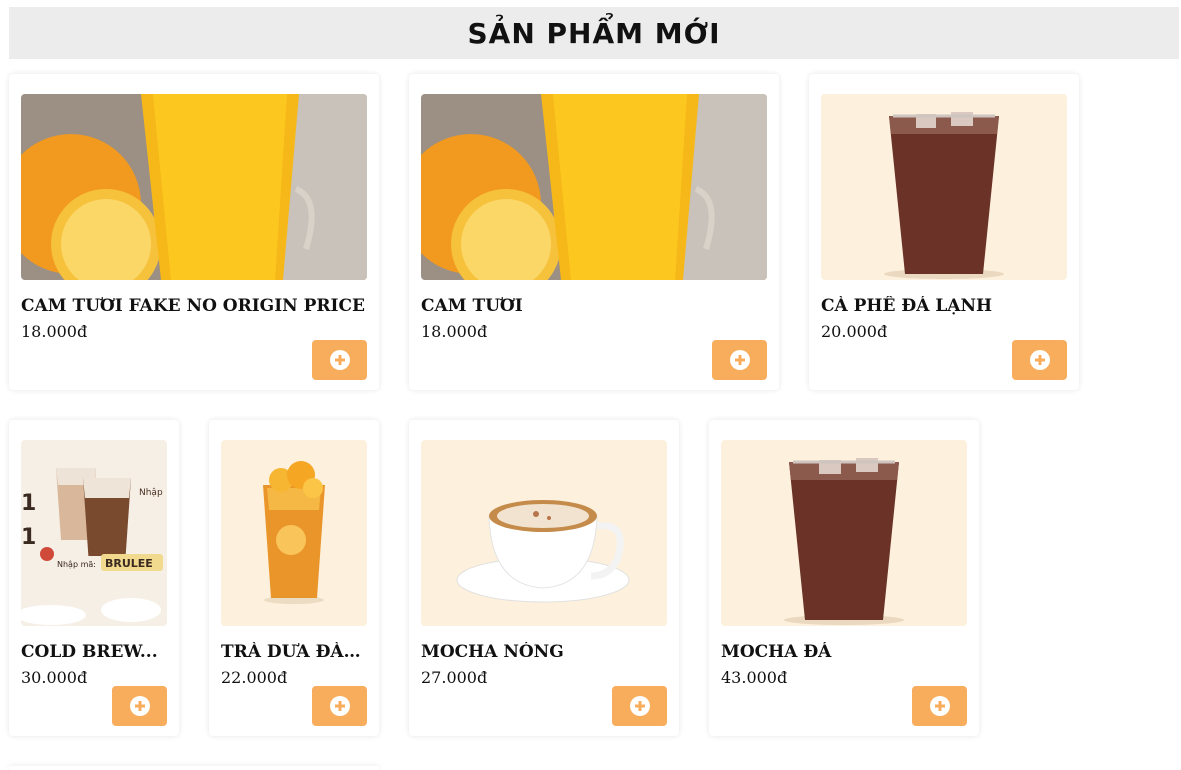 The width and height of the screenshot is (1181, 770). I want to click on product-card: CÀ PHÊ ĐÁ LẠNH 20.000đ, so click(944, 232).